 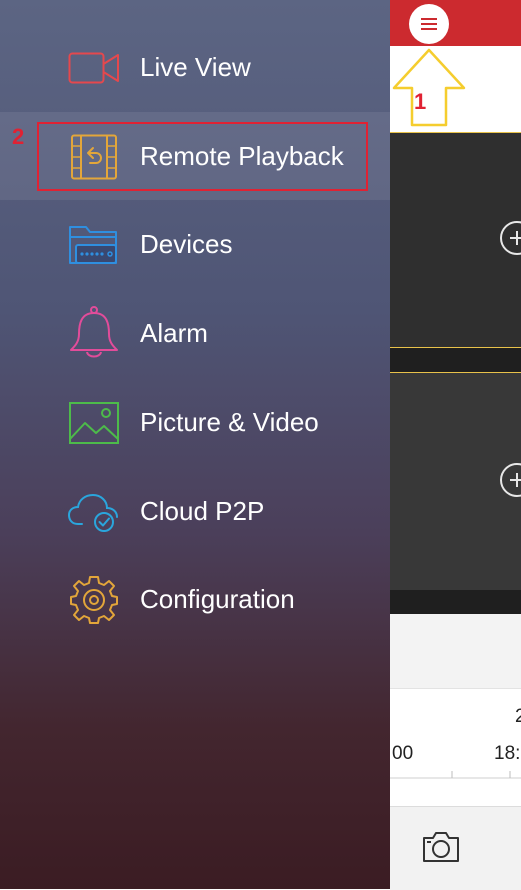 What do you see at coordinates (94, 68) in the screenshot?
I see `video-camera-icon` at bounding box center [94, 68].